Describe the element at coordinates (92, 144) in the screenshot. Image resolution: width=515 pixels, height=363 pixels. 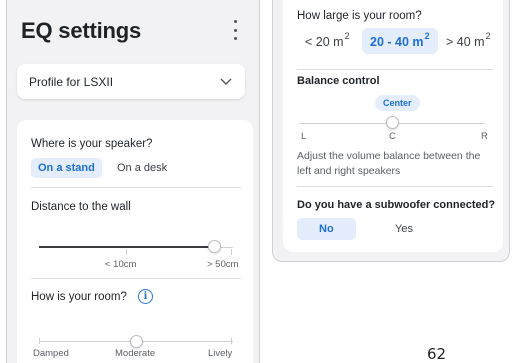
I see `speaker-question: Where is your speaker?` at that location.